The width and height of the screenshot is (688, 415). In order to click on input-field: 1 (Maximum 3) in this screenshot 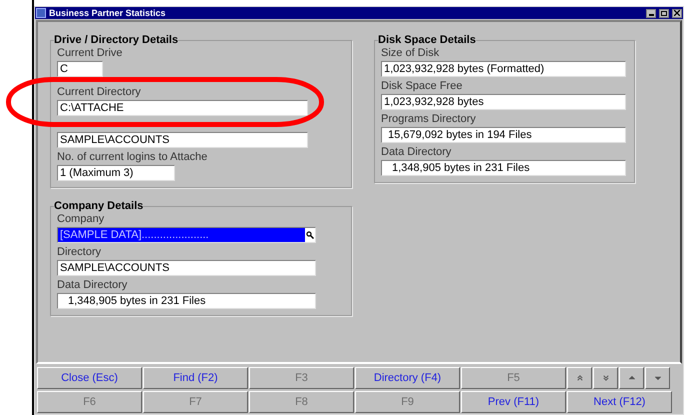, I will do `click(116, 173)`.